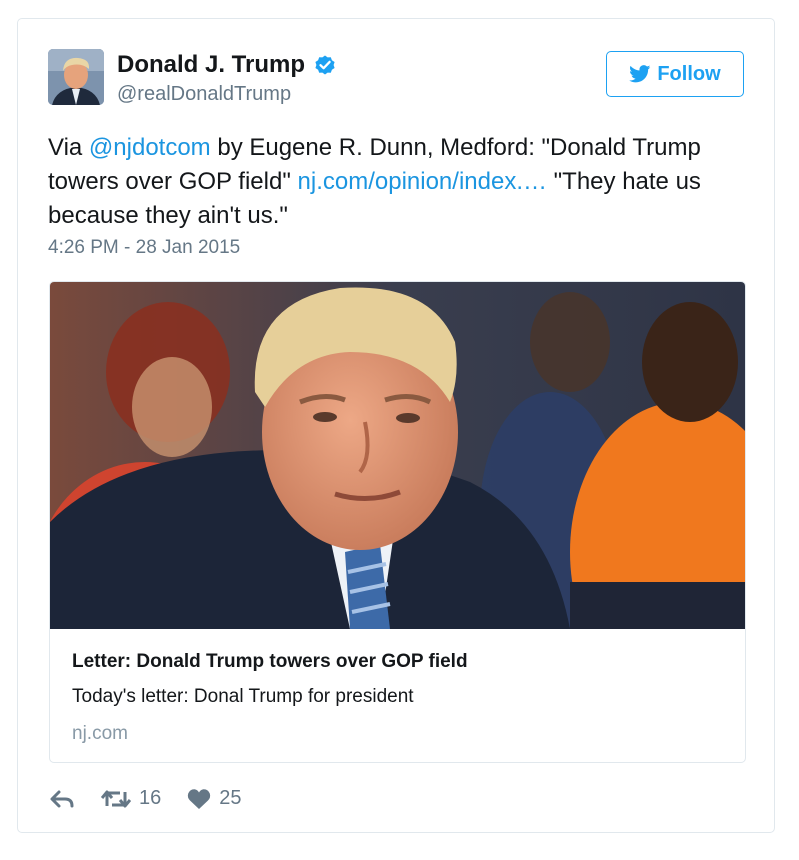 Image resolution: width=799 pixels, height=860 pixels. I want to click on tweet-actions: 16 25, so click(158, 798).